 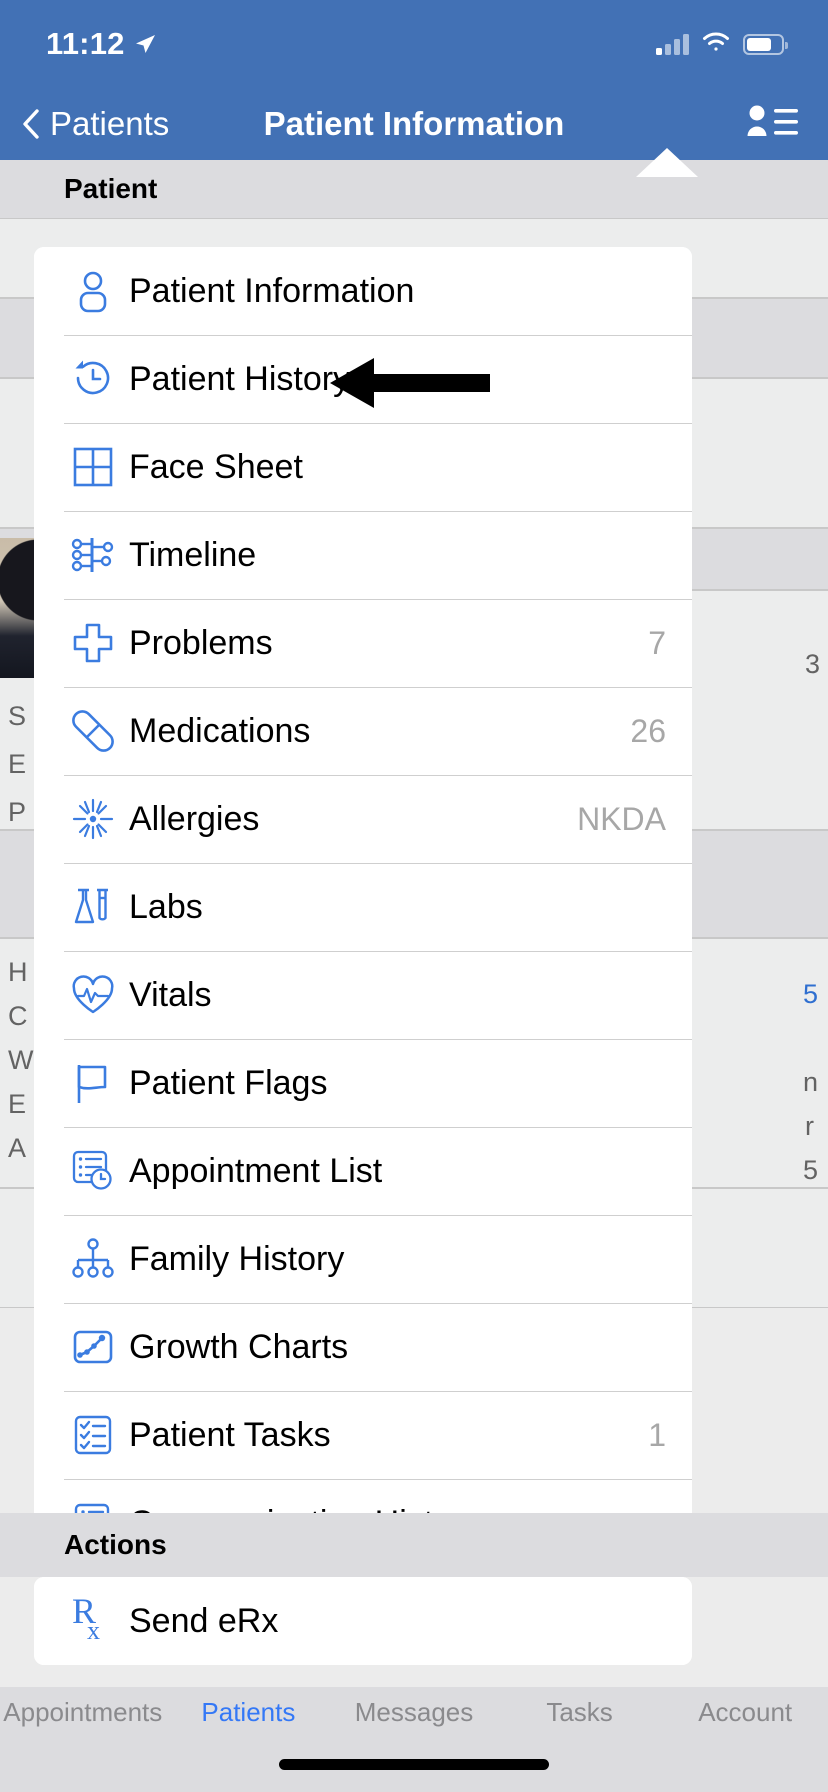 I want to click on popover-pointer-arrow, so click(x=667, y=162).